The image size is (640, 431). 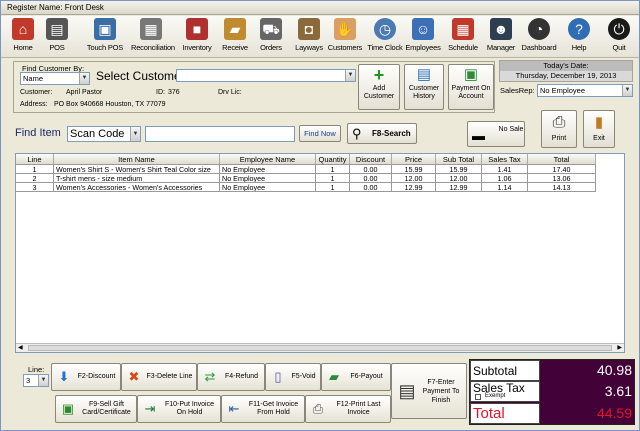 What do you see at coordinates (220, 134) in the screenshot?
I see `find-item-input` at bounding box center [220, 134].